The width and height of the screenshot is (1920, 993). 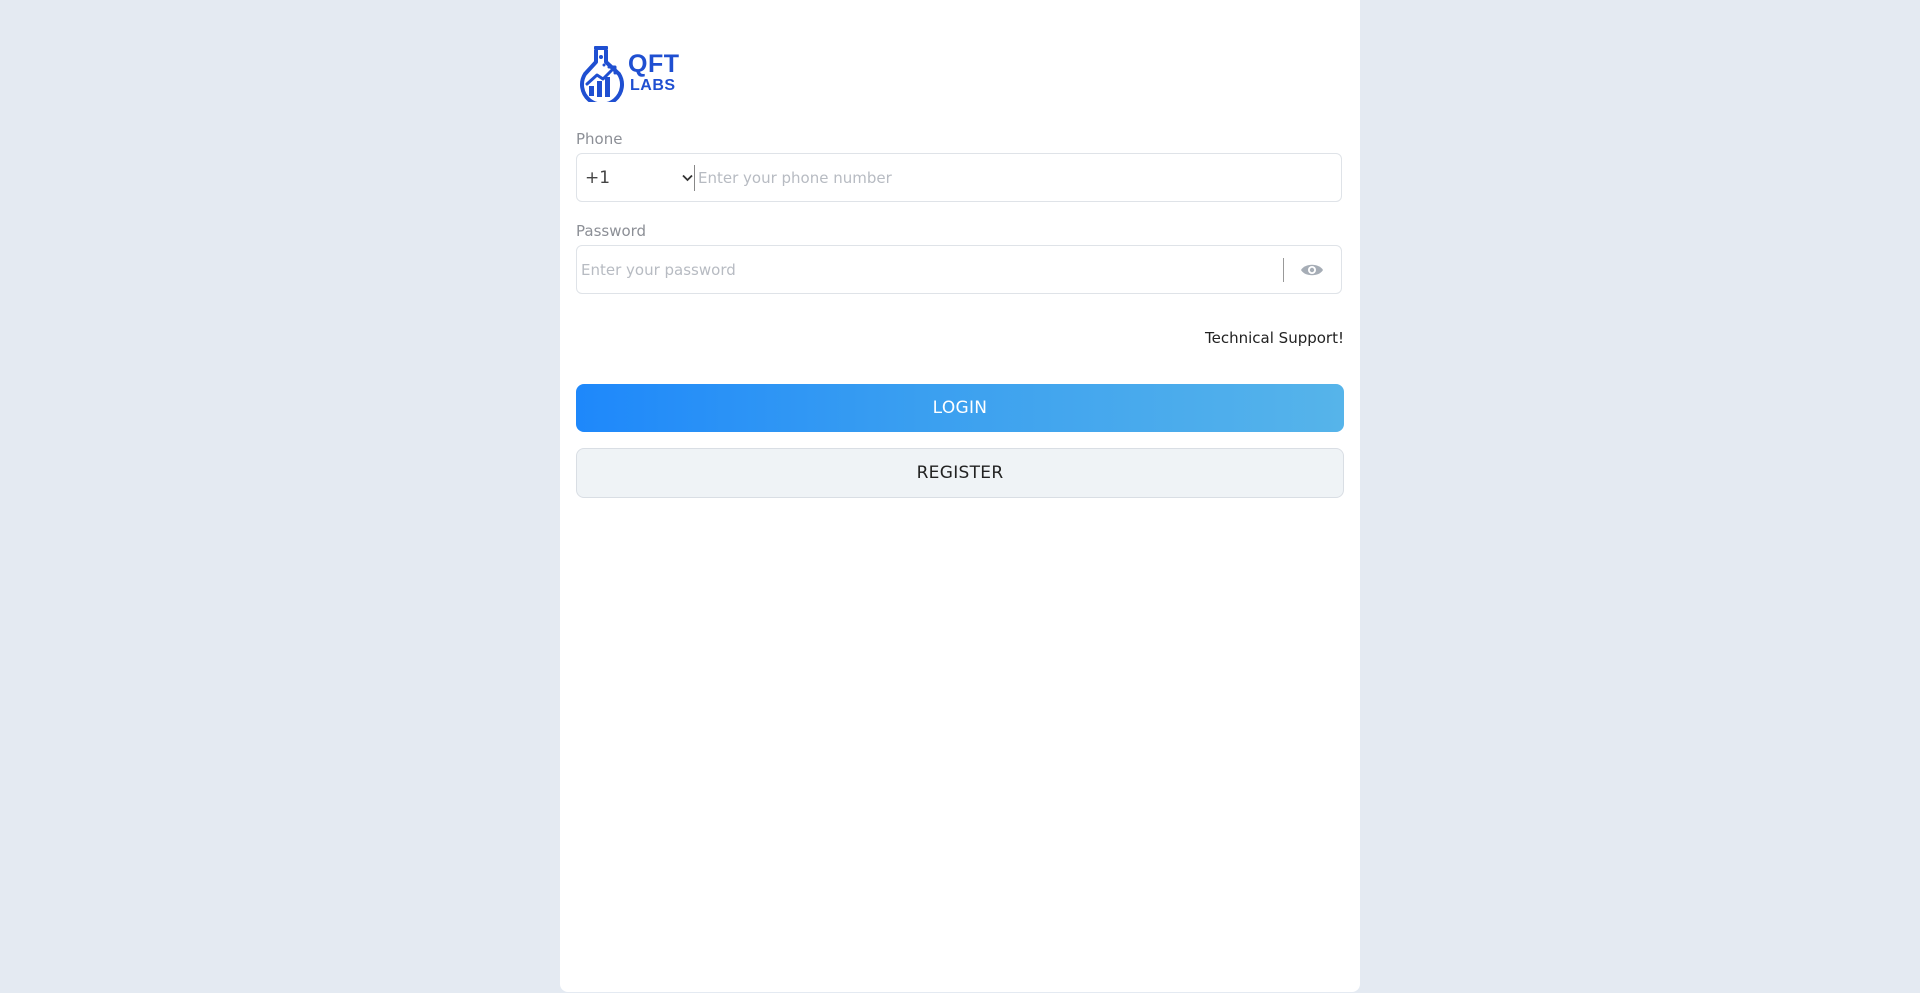 What do you see at coordinates (687, 178) in the screenshot?
I see `chevron-down-icon` at bounding box center [687, 178].